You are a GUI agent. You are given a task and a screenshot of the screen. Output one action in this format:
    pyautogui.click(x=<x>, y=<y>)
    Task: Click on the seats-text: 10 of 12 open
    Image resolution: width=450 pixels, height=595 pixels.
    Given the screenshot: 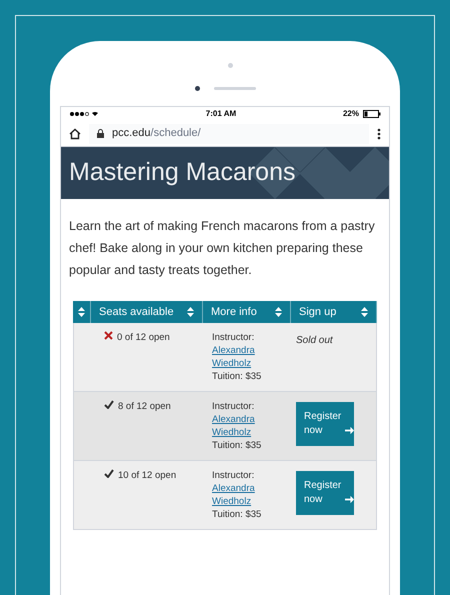 What is the action you would take?
    pyautogui.click(x=147, y=476)
    